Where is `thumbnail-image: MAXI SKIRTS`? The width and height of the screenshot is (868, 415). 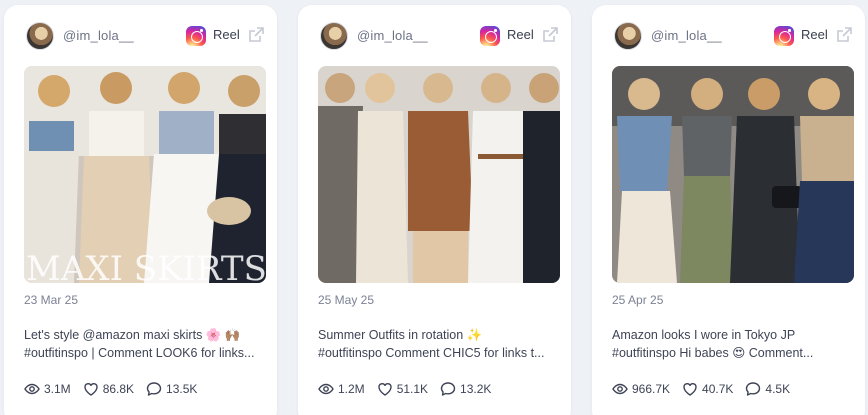 thumbnail-image: MAXI SKIRTS is located at coordinates (145, 174).